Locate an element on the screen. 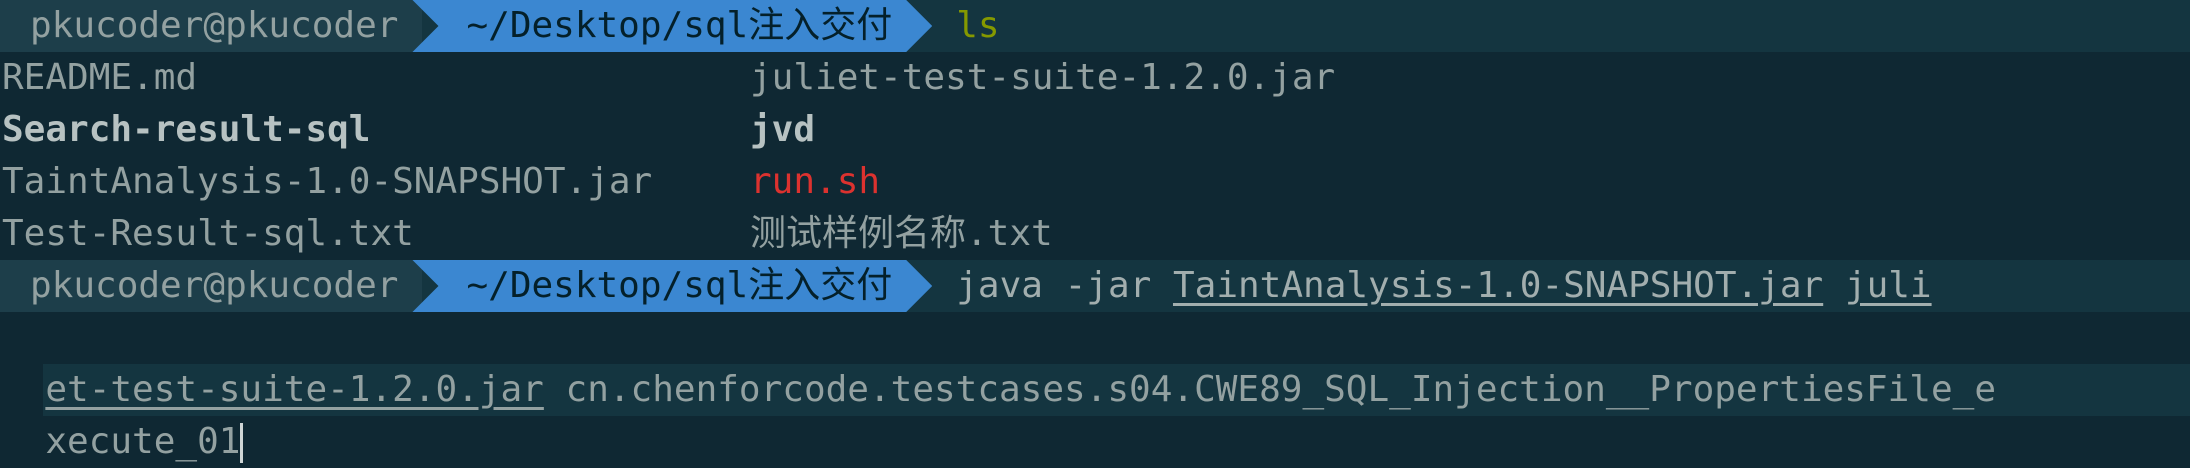 The height and width of the screenshot is (468, 2190). juliet-jar-argument: juli is located at coordinates (1888, 285).